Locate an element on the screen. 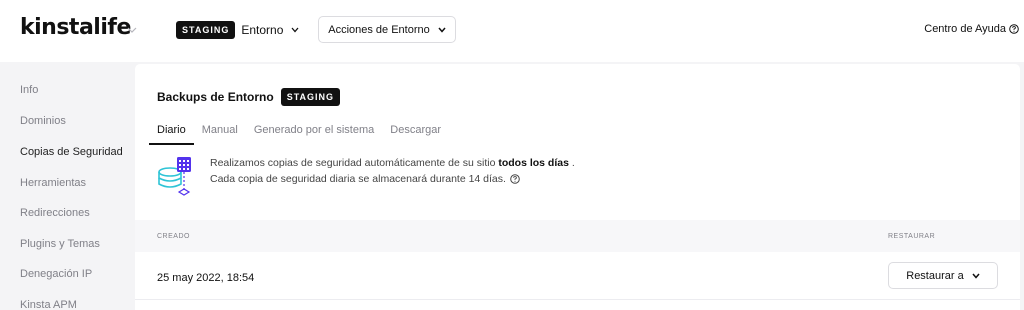  tab-manual: Manual is located at coordinates (220, 132).